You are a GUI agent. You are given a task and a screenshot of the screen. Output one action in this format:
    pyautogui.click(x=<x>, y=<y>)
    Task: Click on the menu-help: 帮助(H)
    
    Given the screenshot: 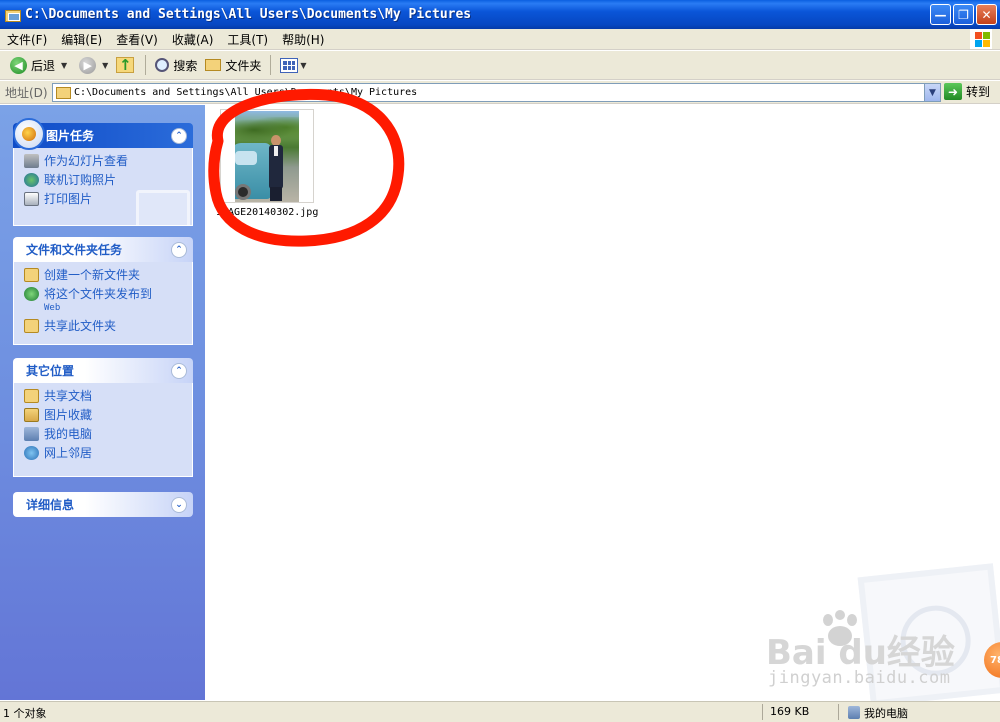 What is the action you would take?
    pyautogui.click(x=303, y=39)
    